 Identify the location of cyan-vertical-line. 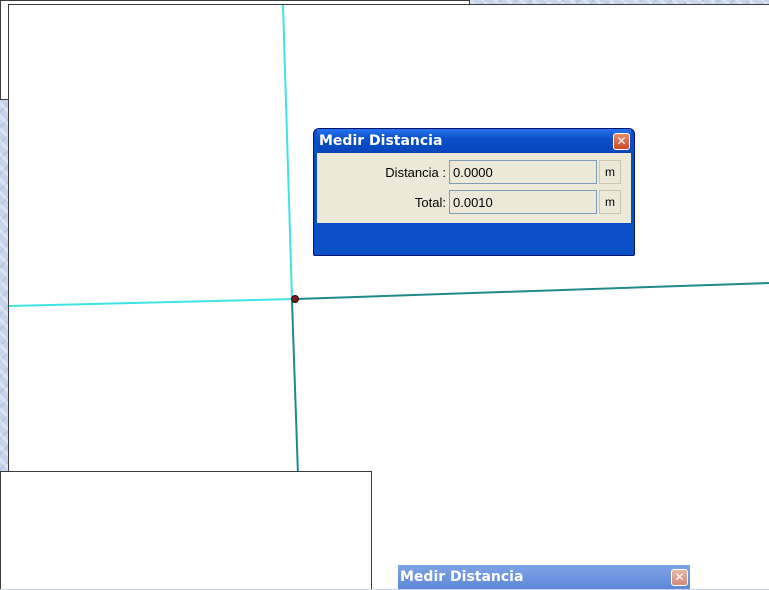
(287, 152).